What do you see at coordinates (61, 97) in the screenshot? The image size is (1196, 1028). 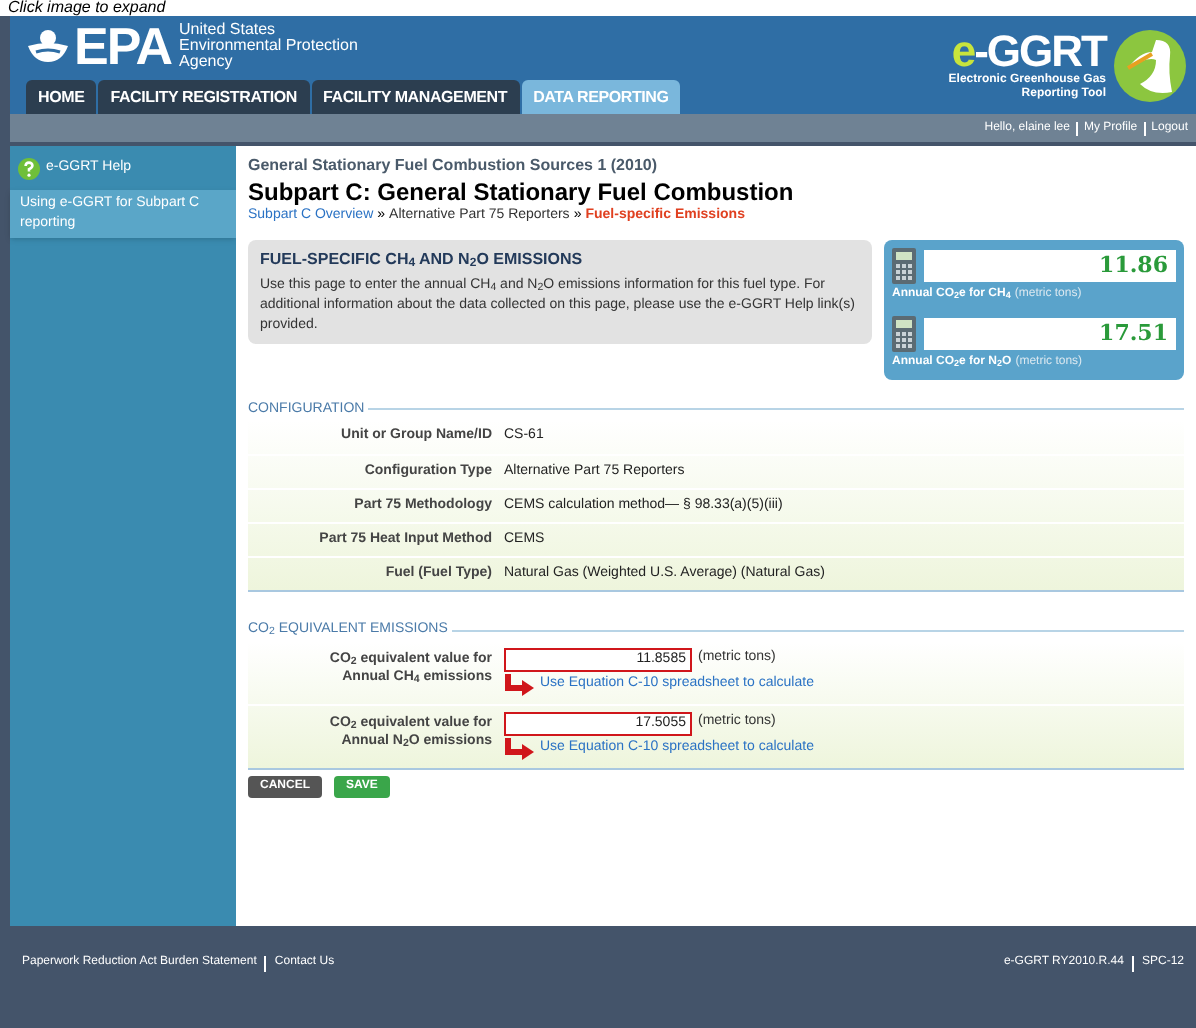 I see `nav-tab: HOME` at bounding box center [61, 97].